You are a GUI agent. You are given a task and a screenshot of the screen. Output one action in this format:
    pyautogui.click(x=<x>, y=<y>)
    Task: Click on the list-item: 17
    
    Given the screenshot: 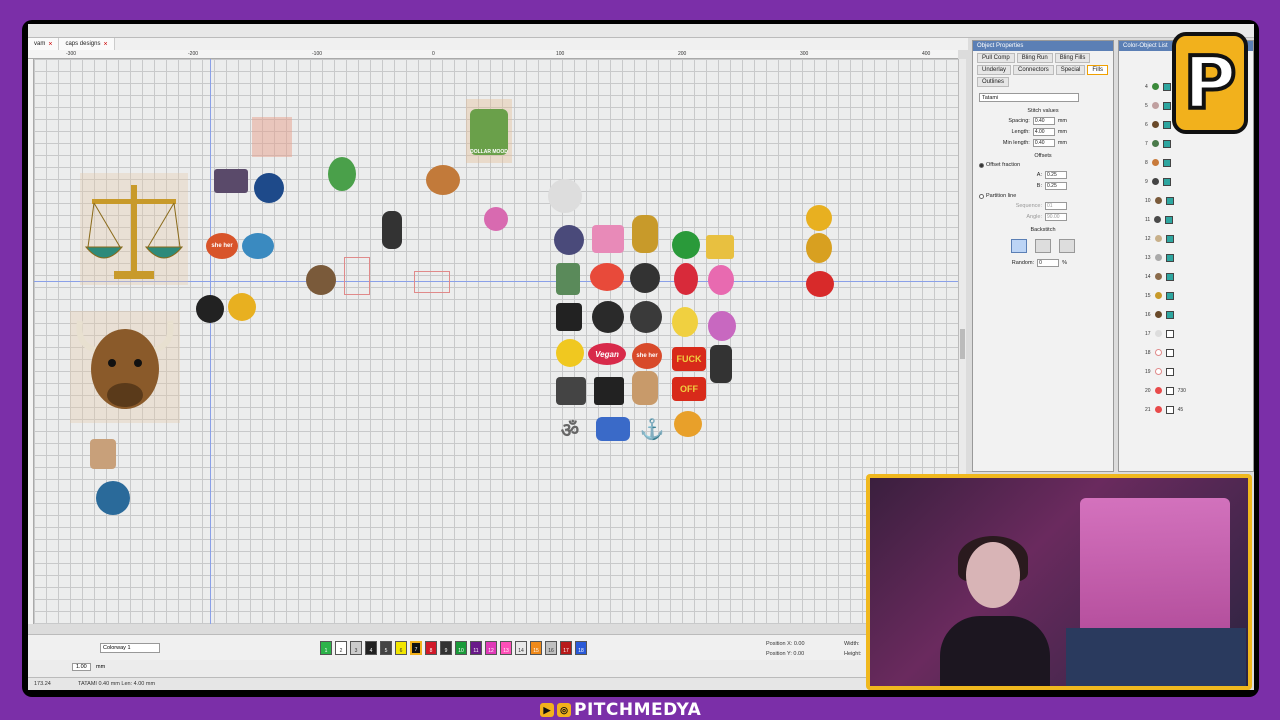 What is the action you would take?
    pyautogui.click(x=1185, y=333)
    